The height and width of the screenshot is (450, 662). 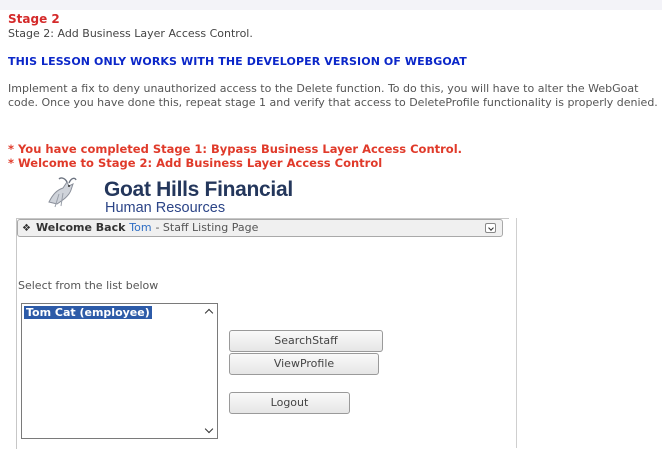 I want to click on logo-title: Goat Hills Financial, so click(x=198, y=189).